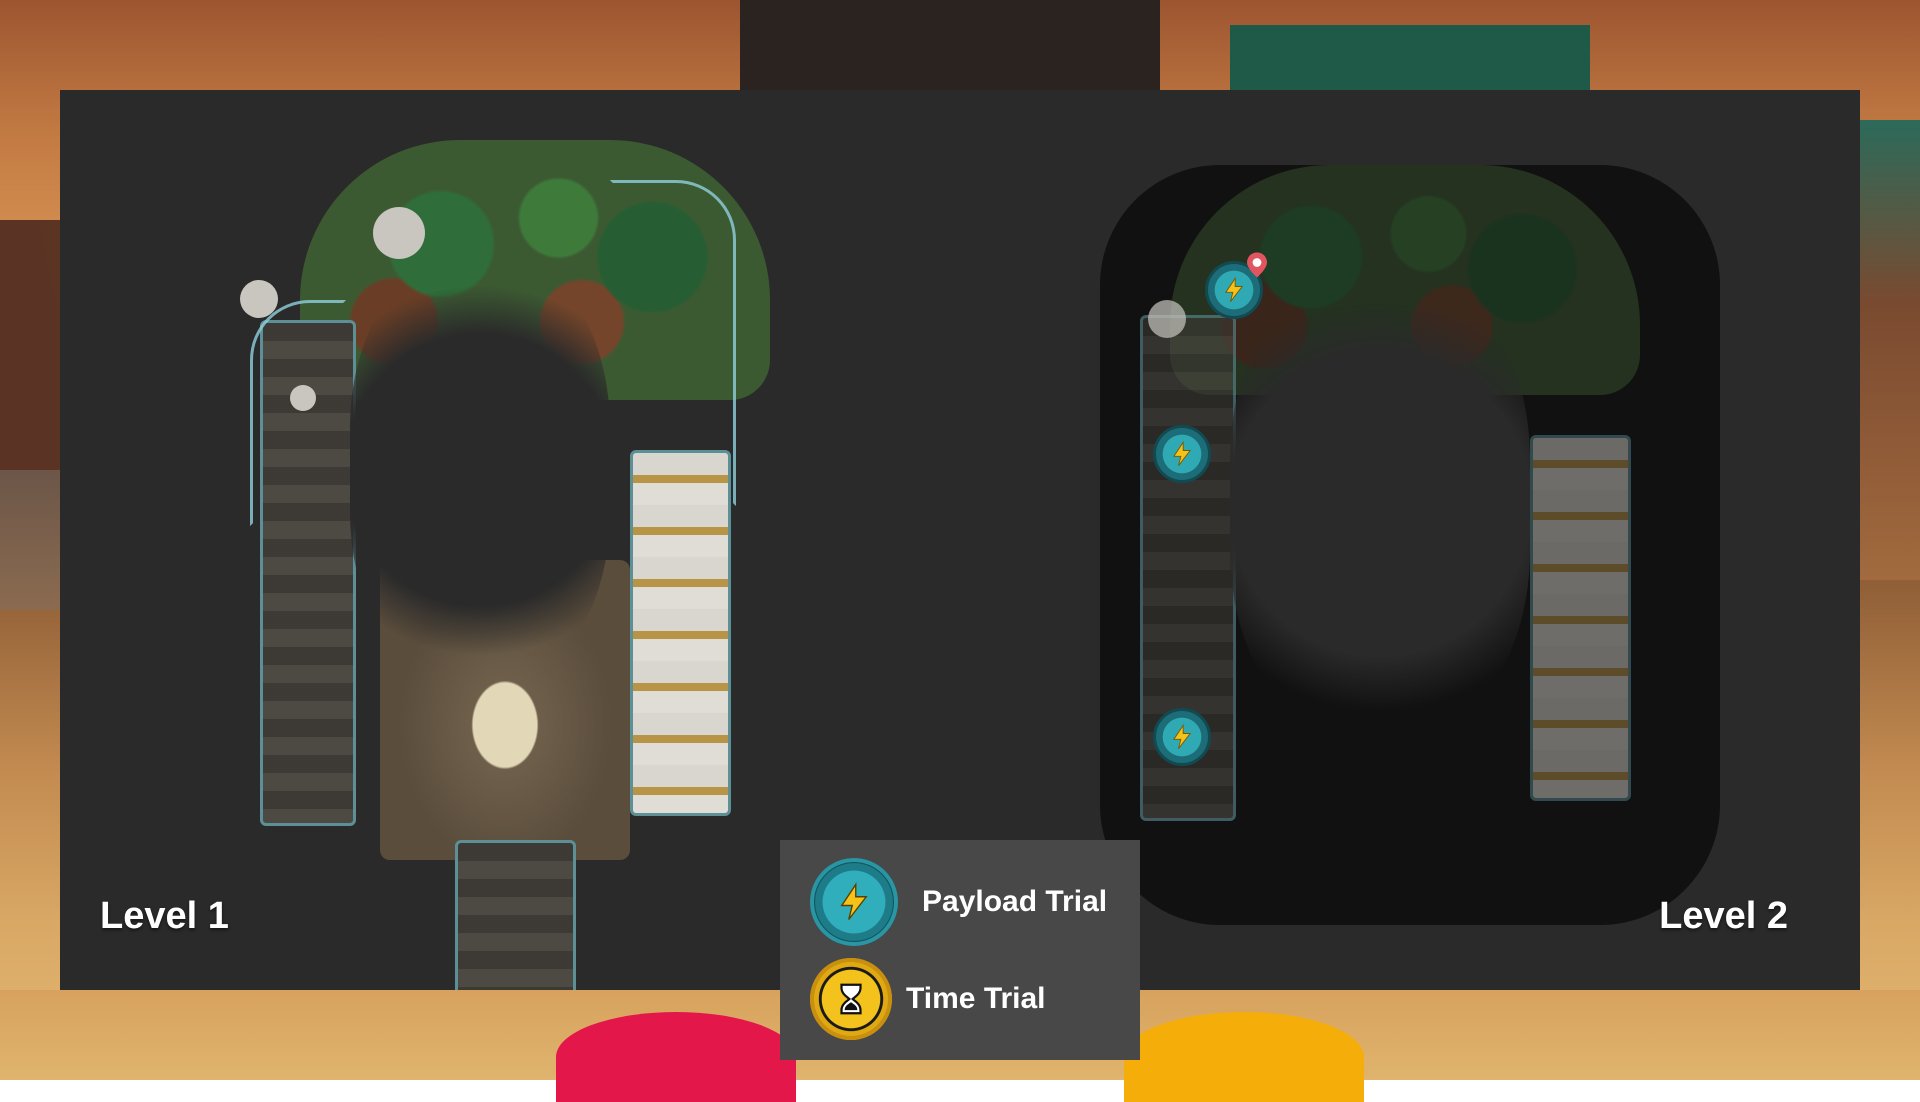  What do you see at coordinates (1580, 618) in the screenshot?
I see `east-corridor` at bounding box center [1580, 618].